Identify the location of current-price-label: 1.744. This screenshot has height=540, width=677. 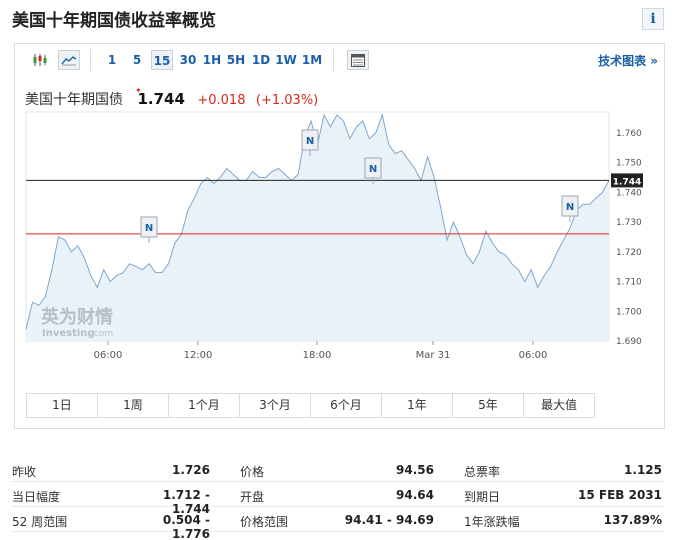
(627, 182).